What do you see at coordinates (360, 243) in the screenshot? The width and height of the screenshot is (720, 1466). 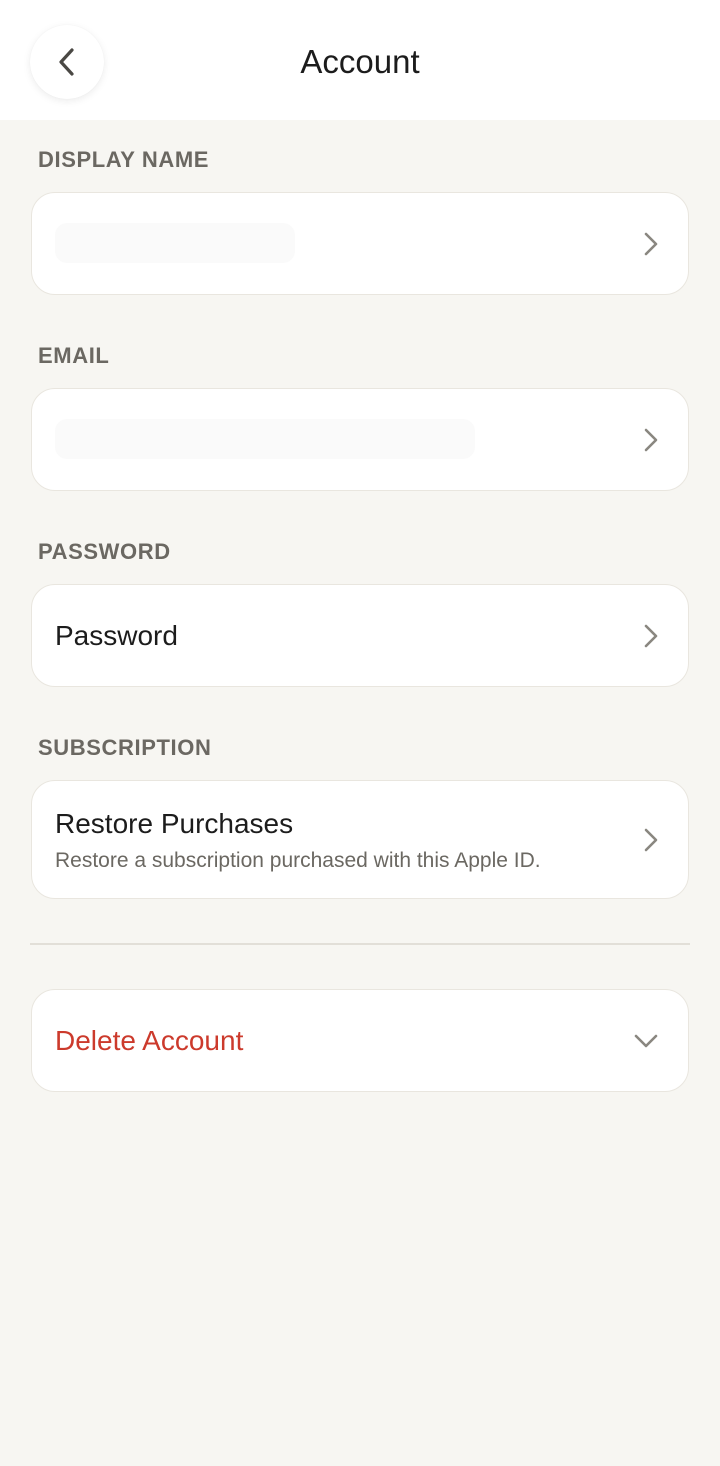 I see `display-name-row` at bounding box center [360, 243].